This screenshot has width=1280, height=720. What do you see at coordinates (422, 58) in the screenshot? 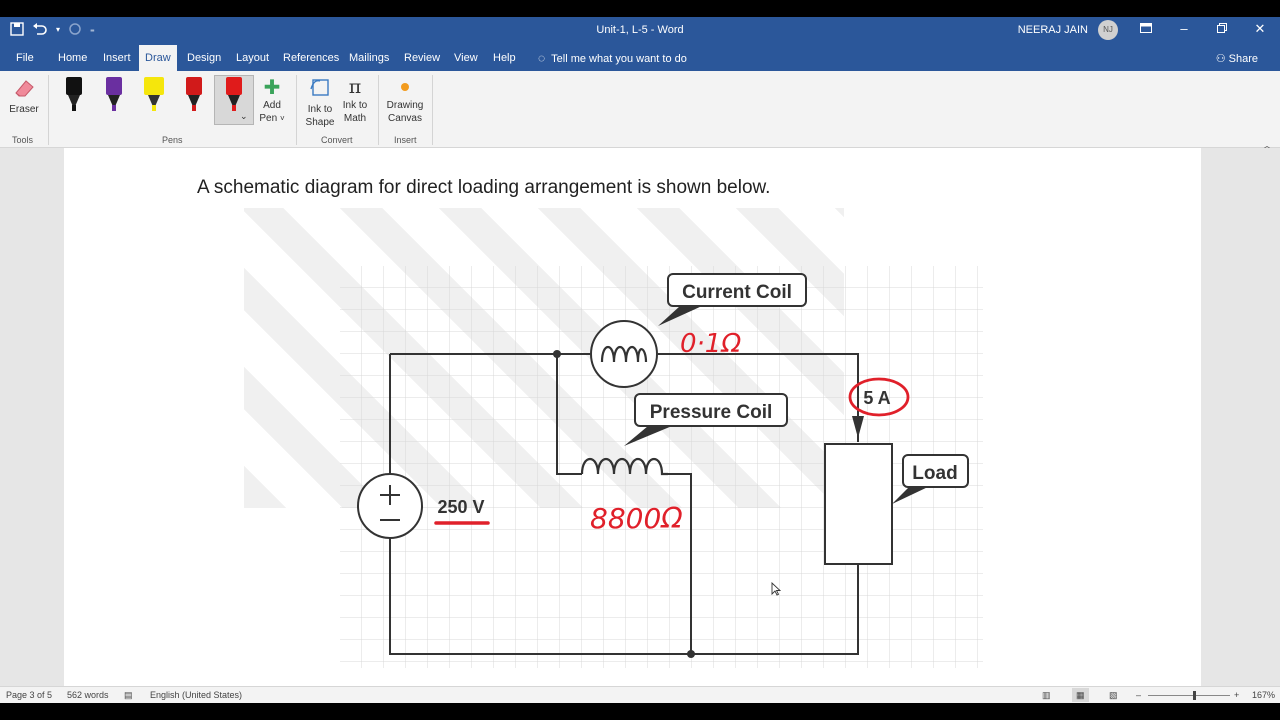
I see `tab-review: Review` at bounding box center [422, 58].